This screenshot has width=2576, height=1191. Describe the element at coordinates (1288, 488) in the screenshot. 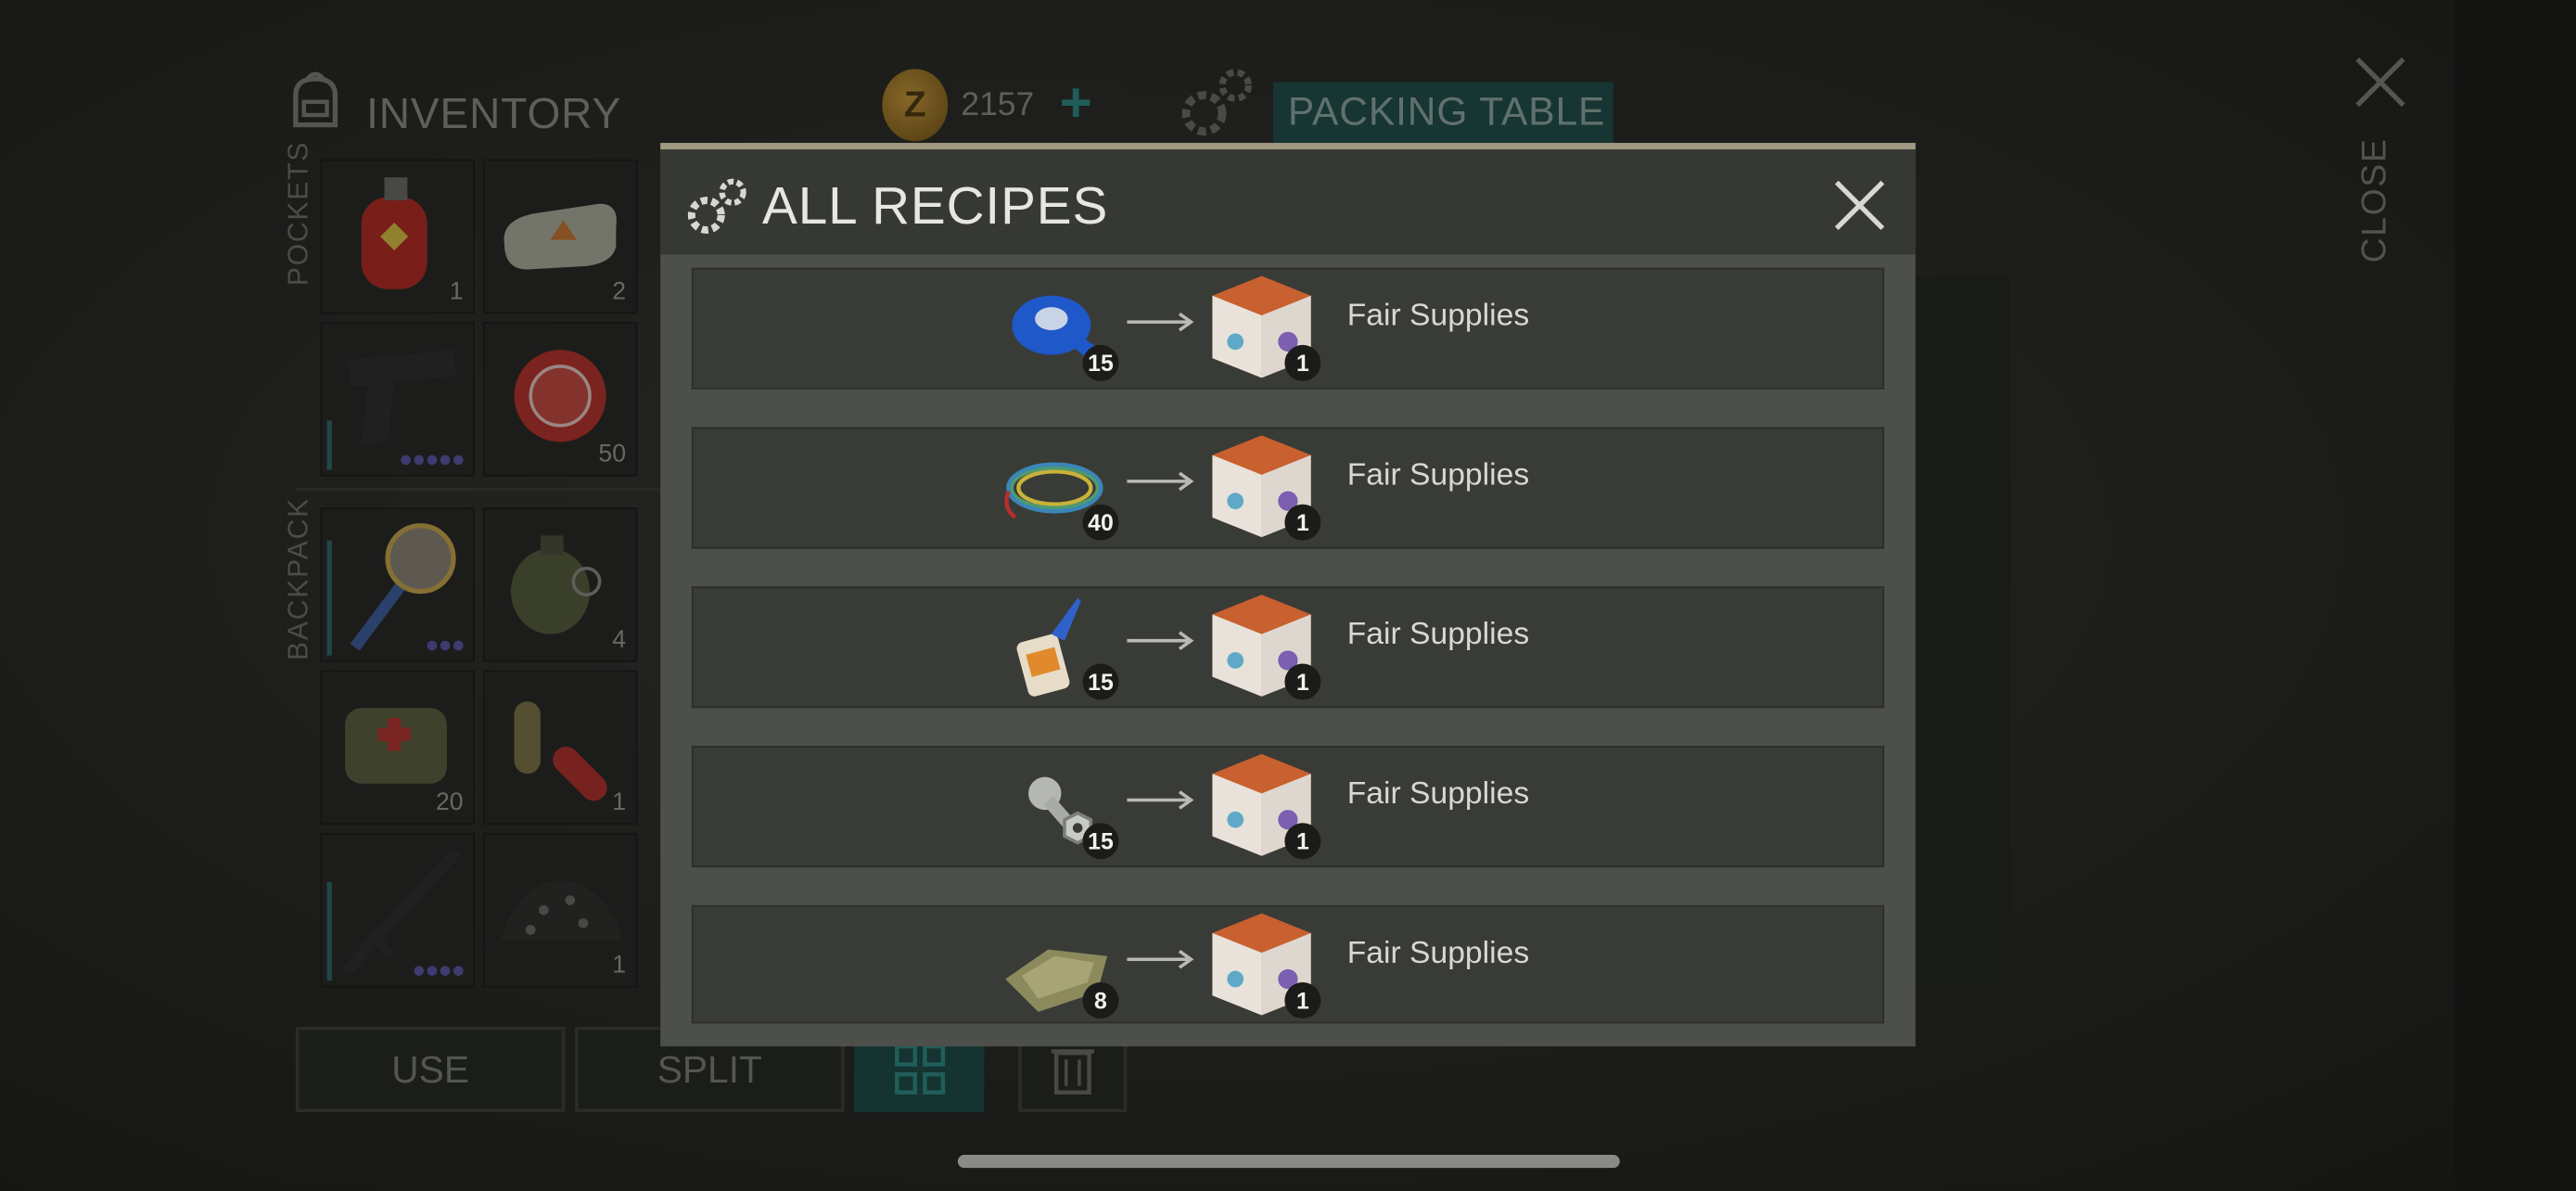

I see `recipe-row: 40 1 Fair Supplies` at that location.